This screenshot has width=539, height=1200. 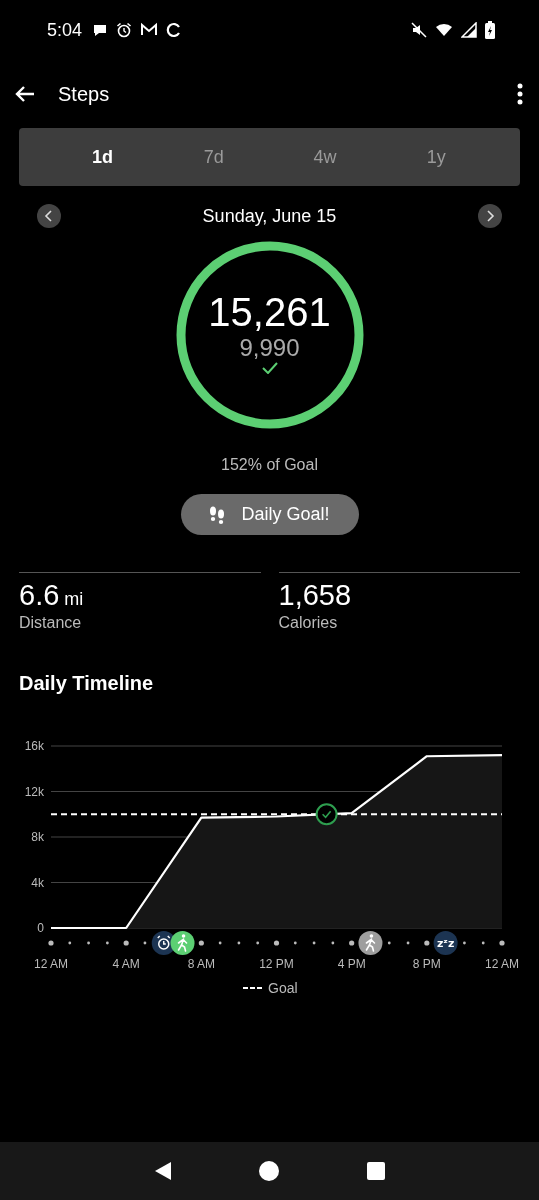 I want to click on signal-icon, so click(x=469, y=30).